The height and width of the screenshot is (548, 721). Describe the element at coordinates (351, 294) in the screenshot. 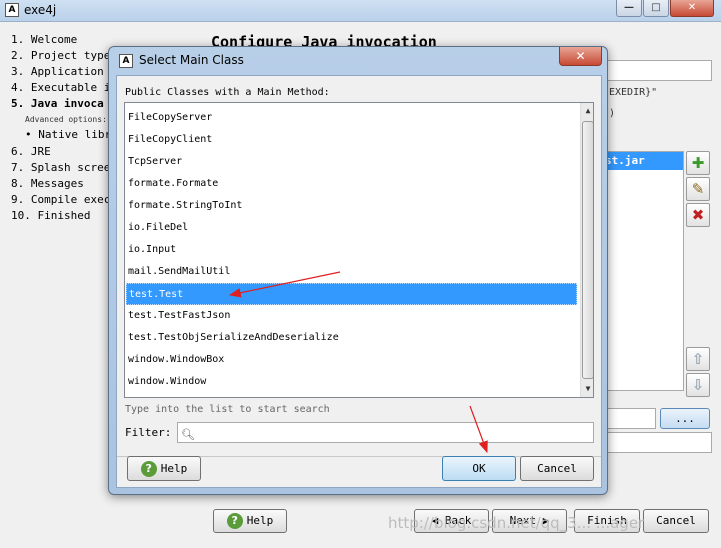

I see `list-item-selected: test.Test` at that location.